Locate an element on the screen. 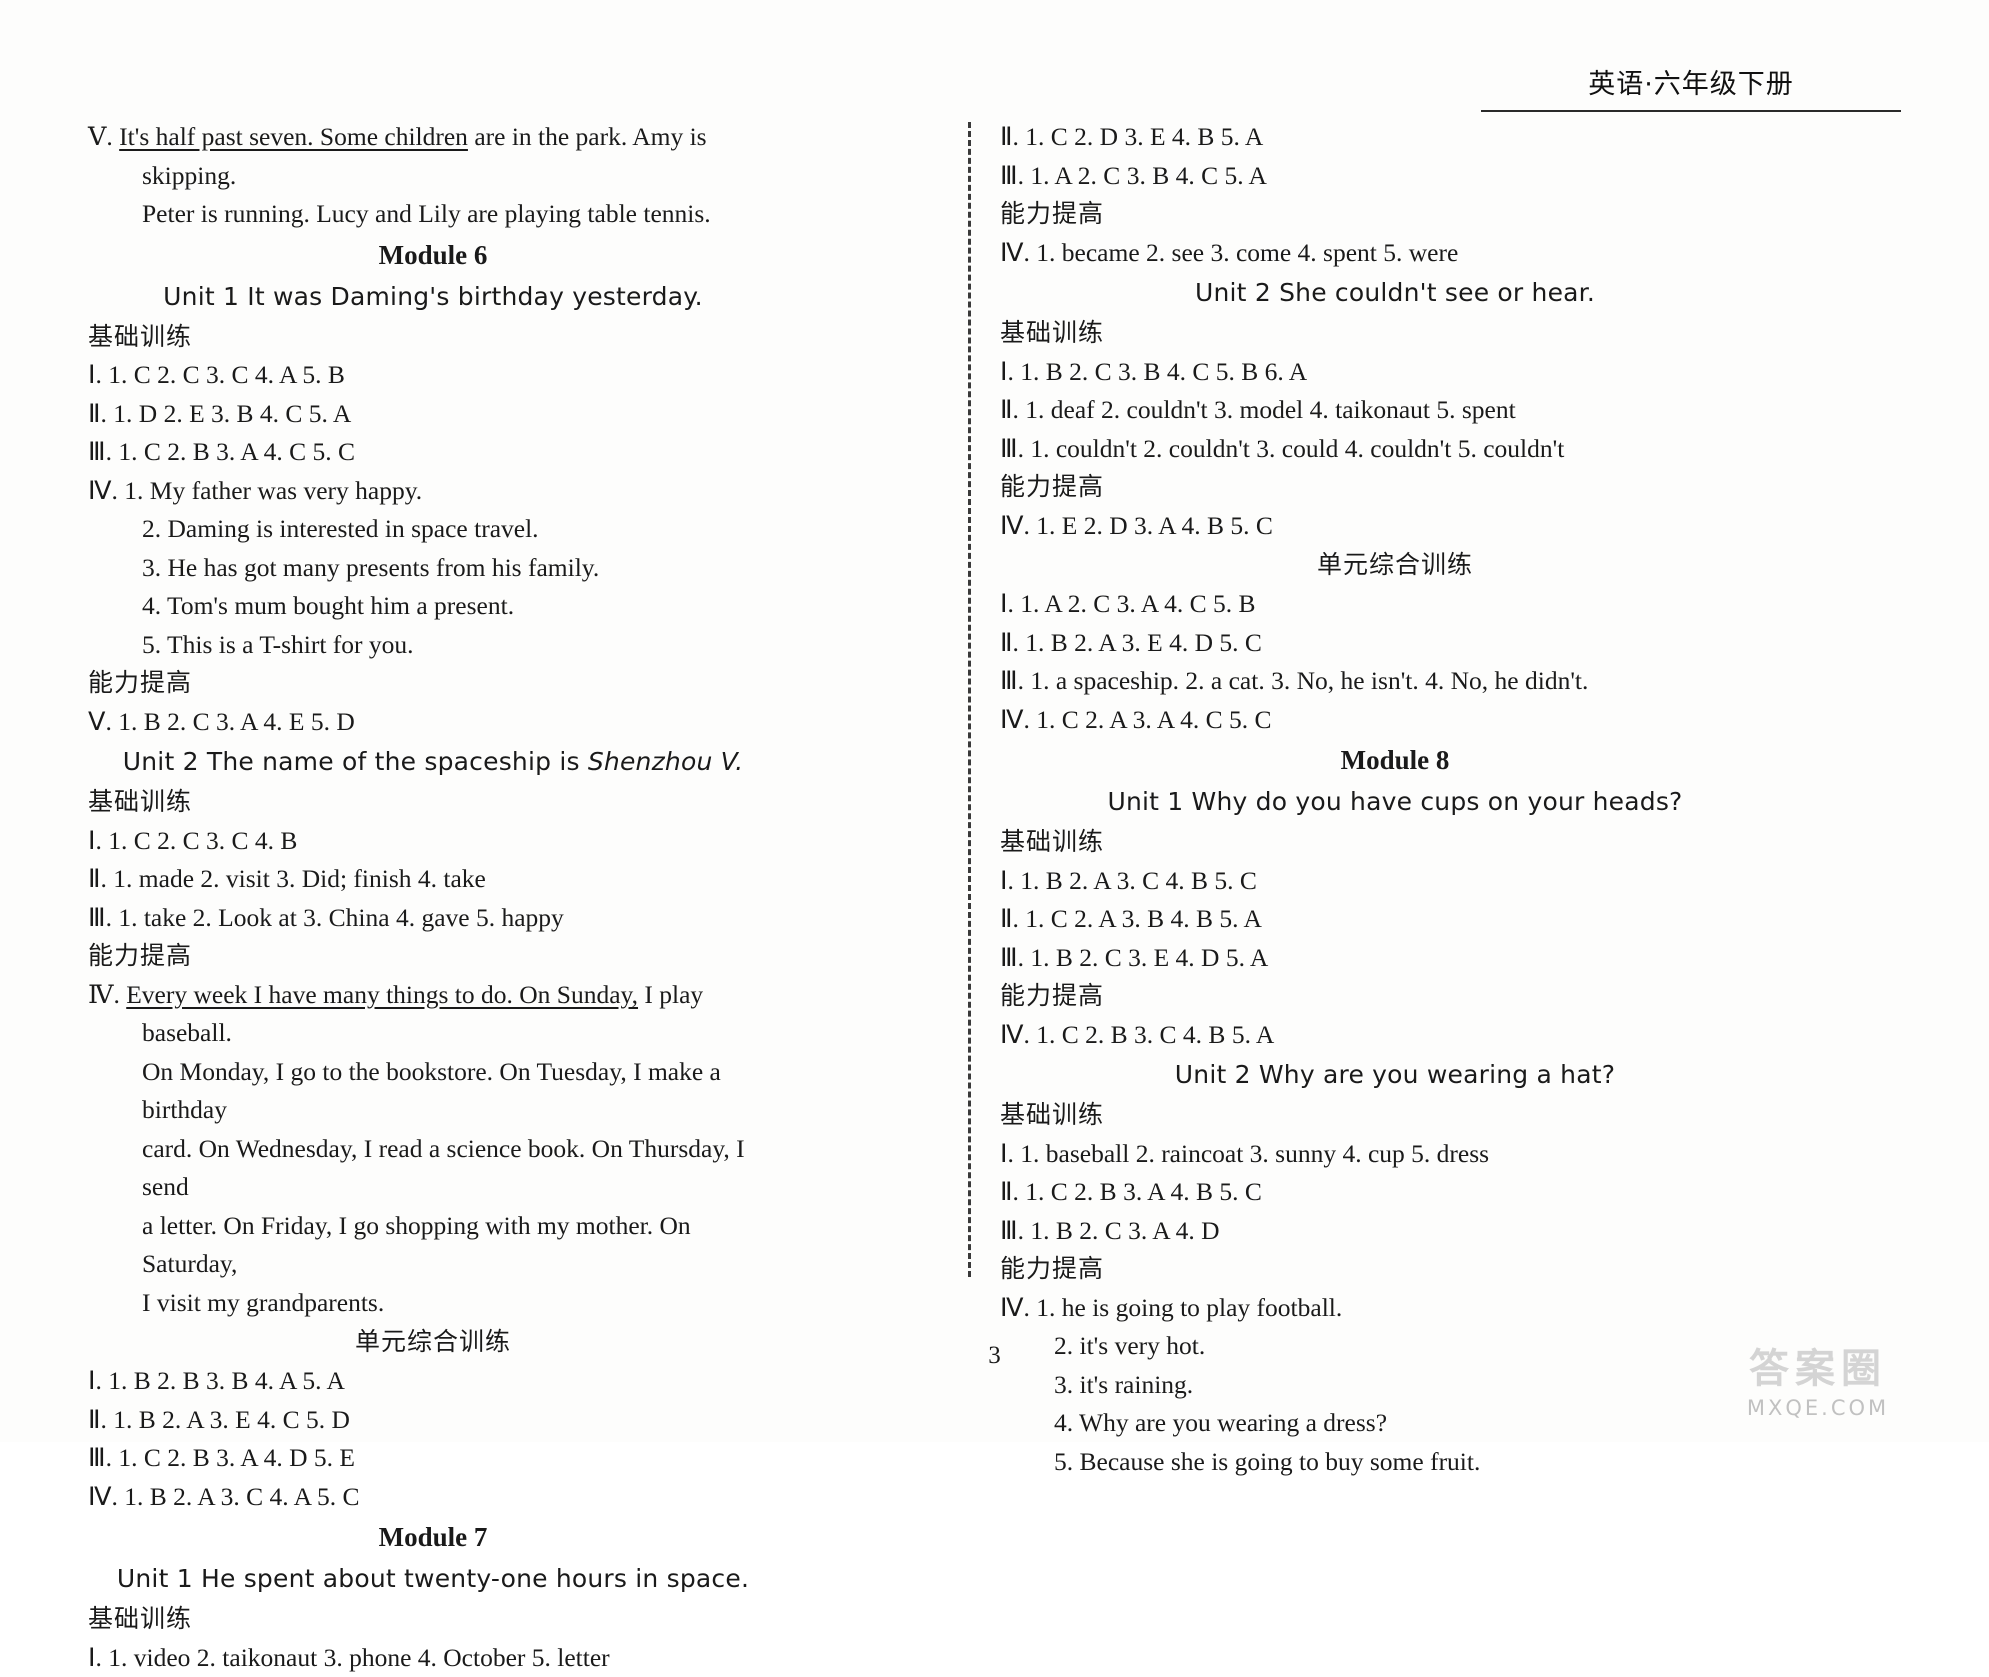 The width and height of the screenshot is (1989, 1677). answer-row: Ⅳ. 1. E 2. D 3. A 4. B 5. C is located at coordinates (1395, 526).